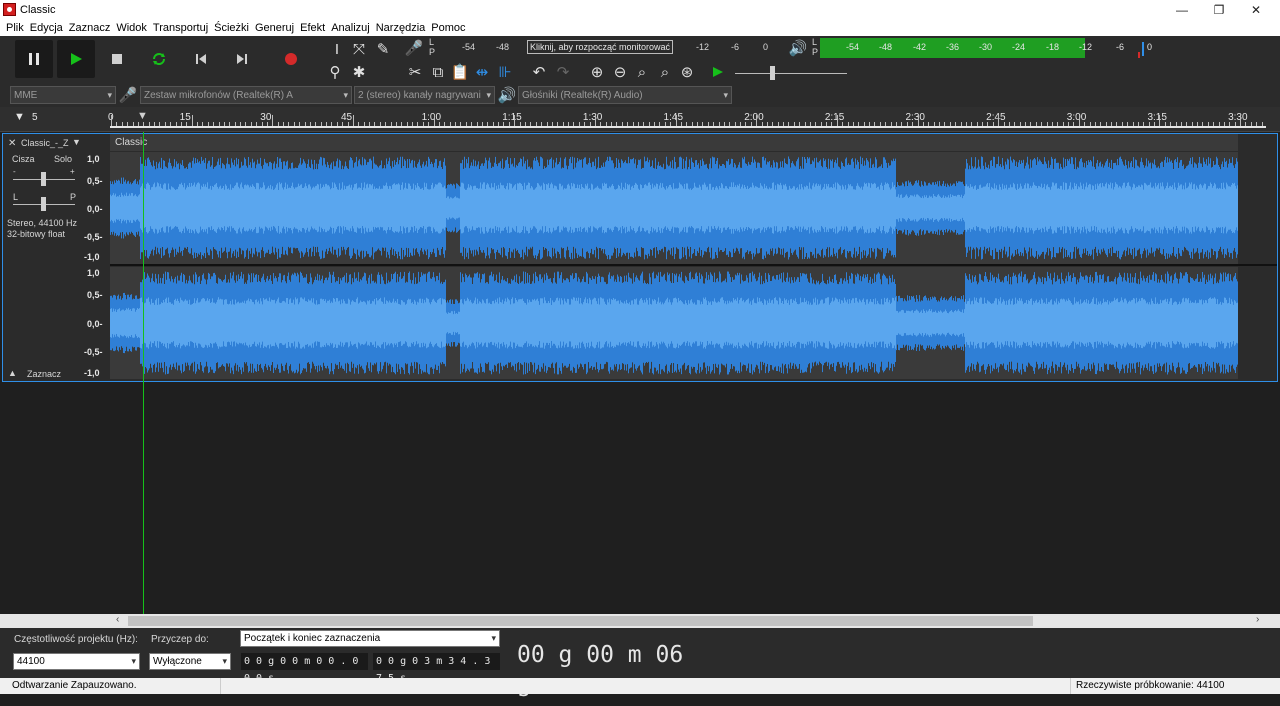 This screenshot has height=706, width=1280. What do you see at coordinates (44, 374) in the screenshot?
I see `track-select-button: Zaznacz` at bounding box center [44, 374].